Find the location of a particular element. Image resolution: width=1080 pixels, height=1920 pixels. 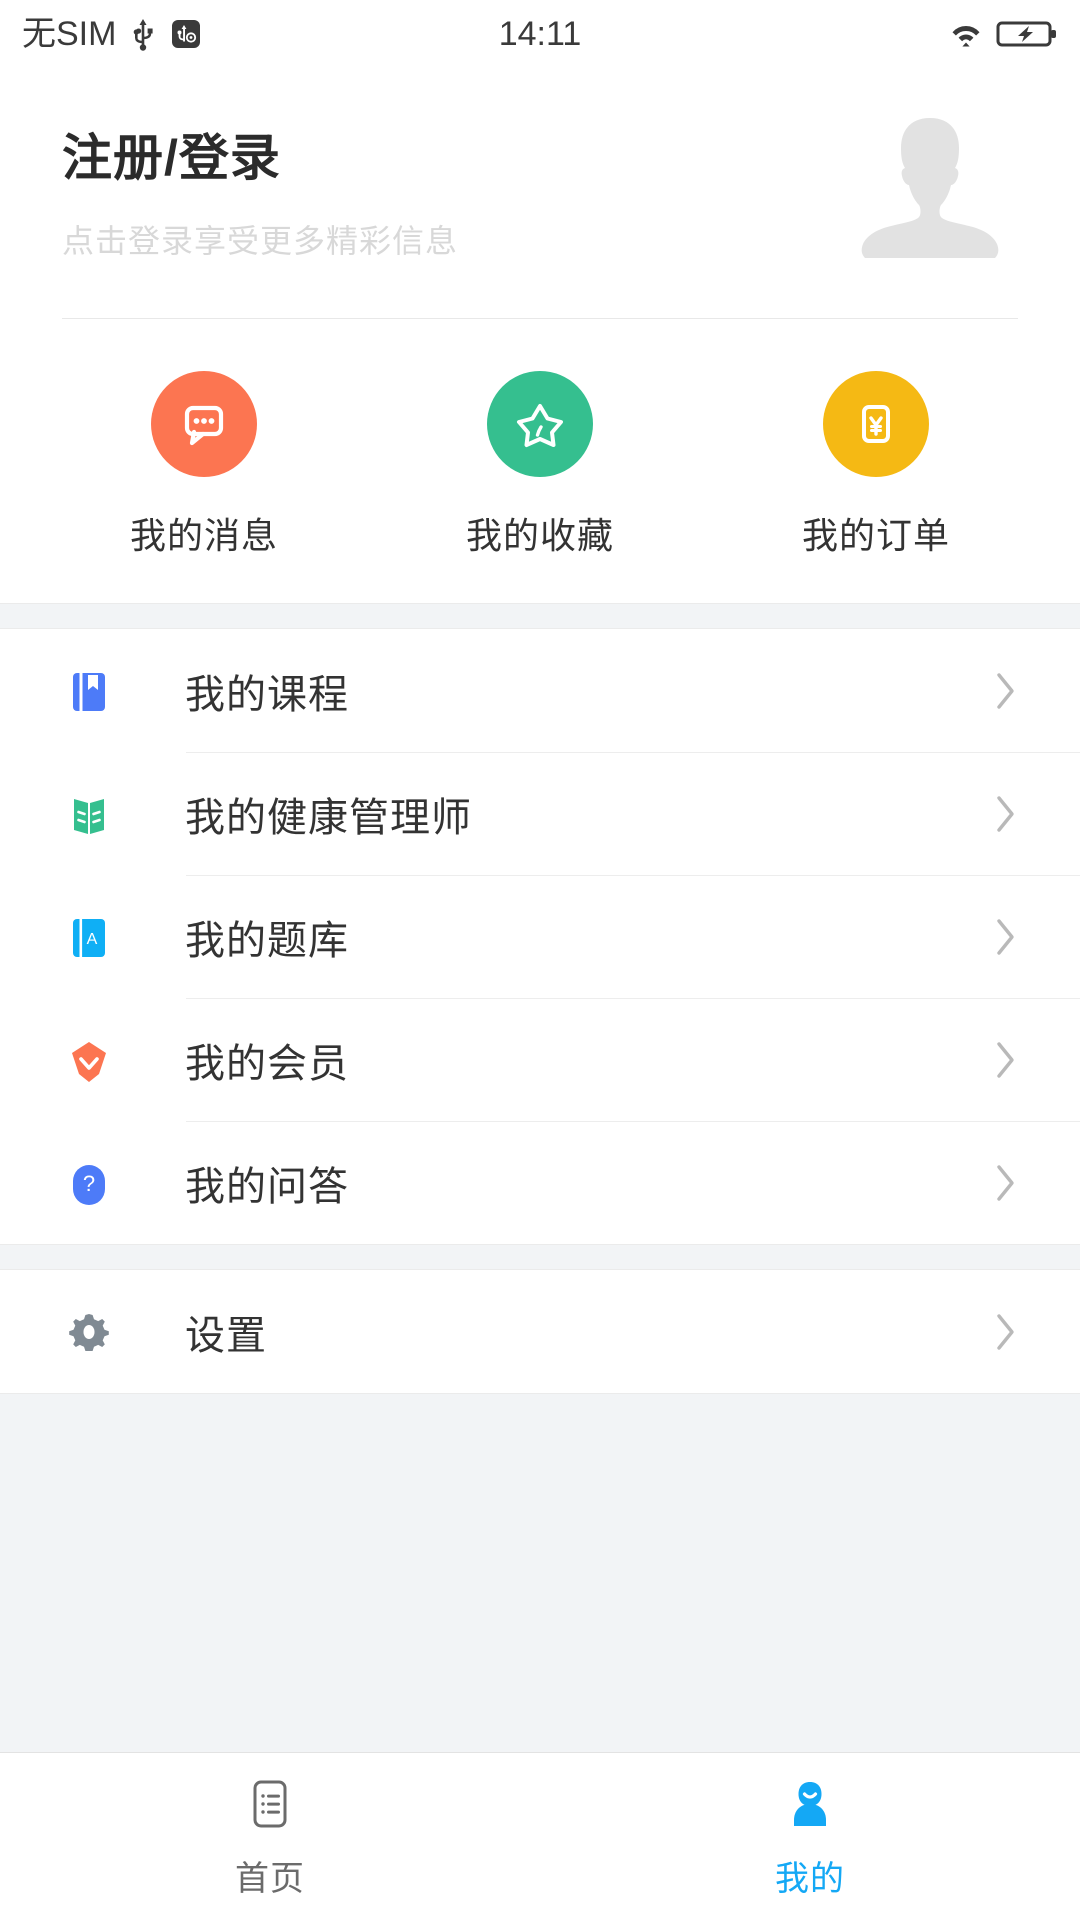

login-hint-subtitle: 点击登录享受更多精彩信息 is located at coordinates (260, 240).